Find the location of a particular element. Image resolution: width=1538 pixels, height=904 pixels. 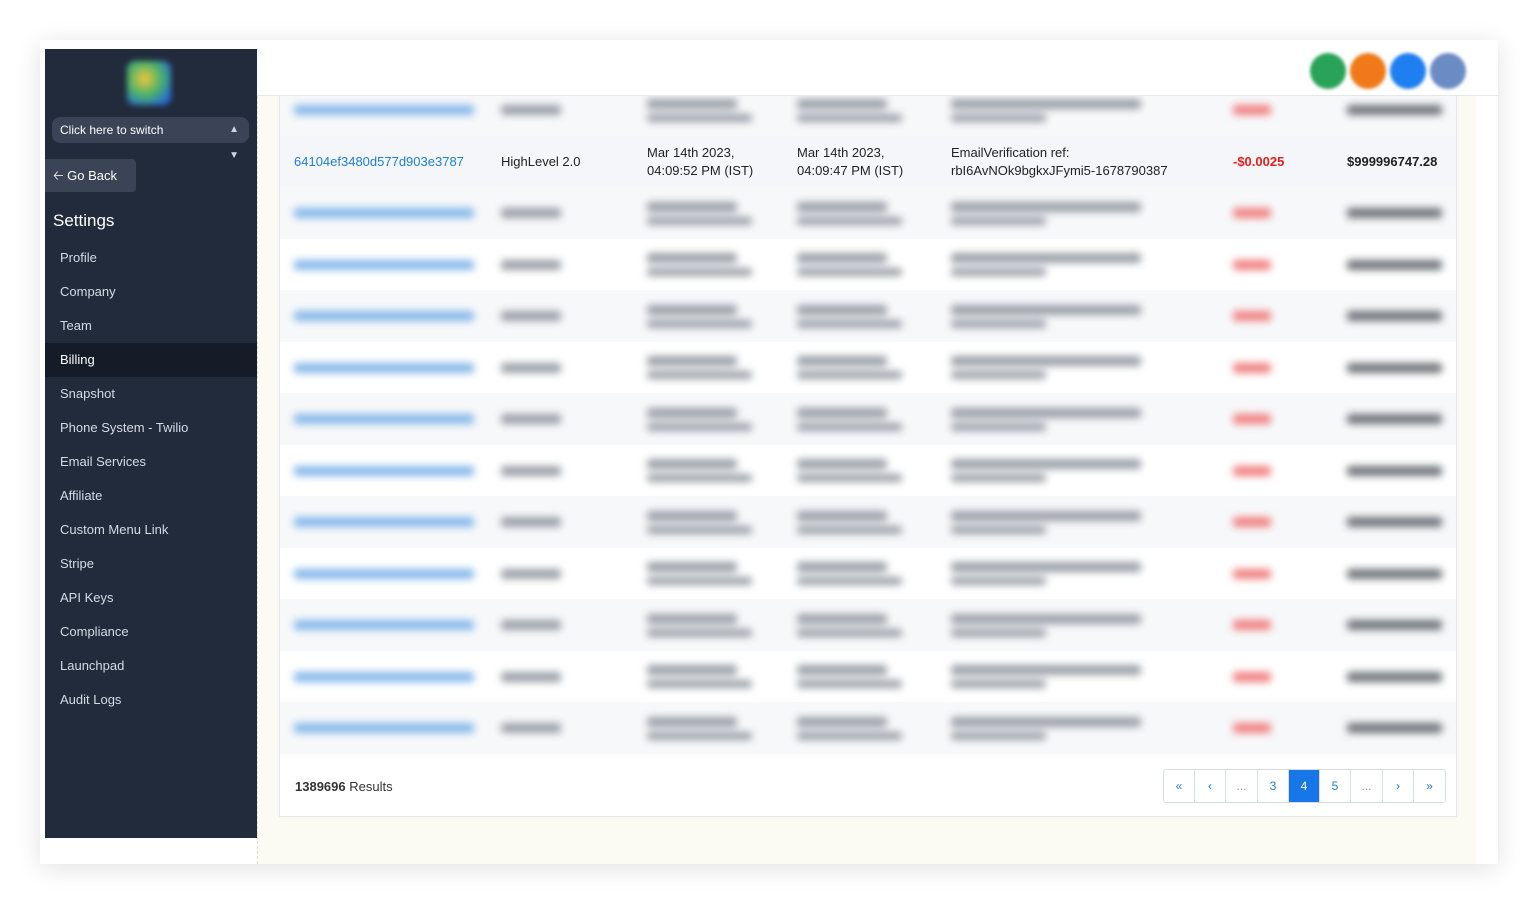

pagination: «‹... 3 4 5... ›» is located at coordinates (1304, 786).